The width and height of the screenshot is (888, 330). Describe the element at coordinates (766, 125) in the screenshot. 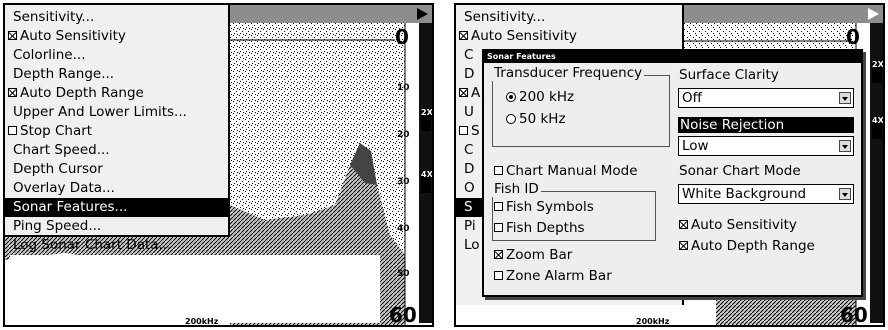

I see `noise-rejection-label: Noise Rejection` at that location.